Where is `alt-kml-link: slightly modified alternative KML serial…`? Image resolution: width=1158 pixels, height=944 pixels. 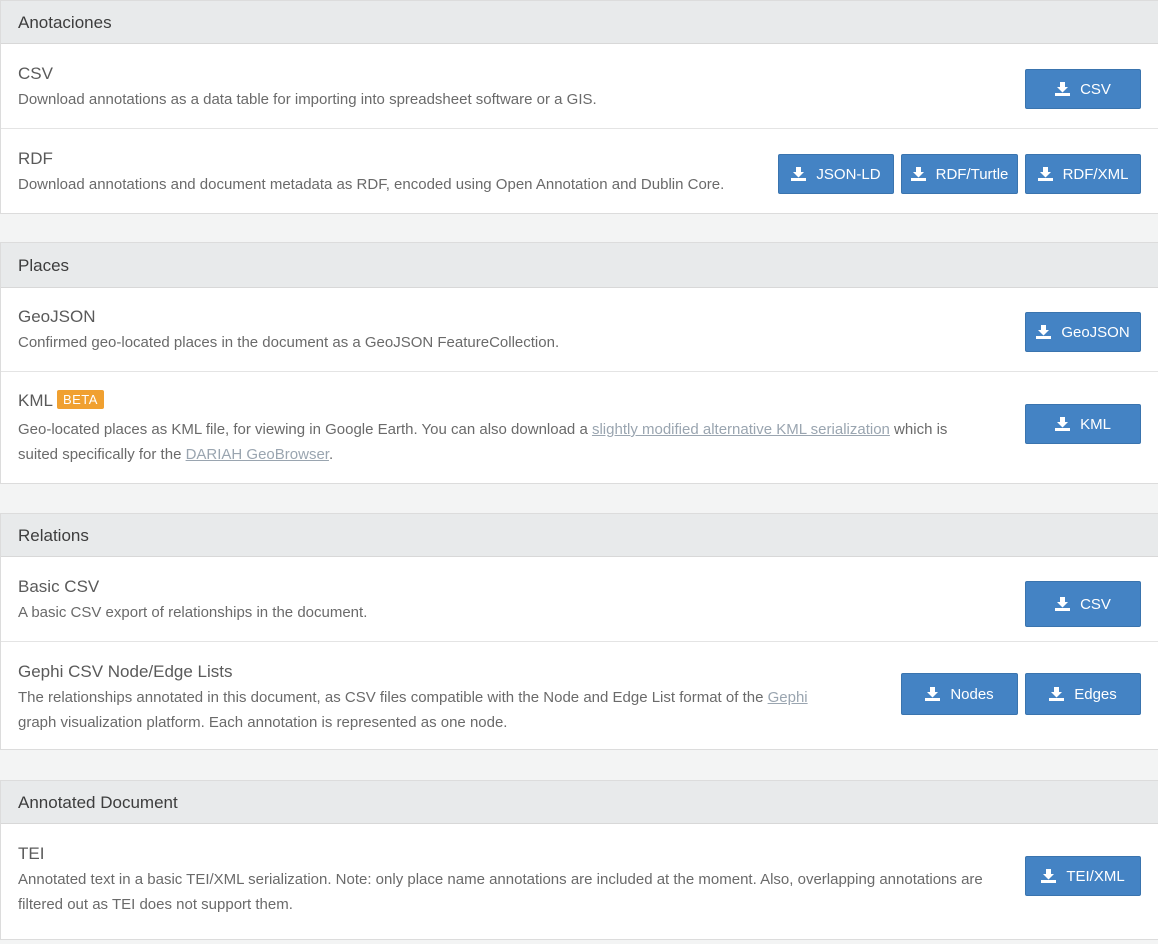 alt-kml-link: slightly modified alternative KML serial… is located at coordinates (741, 429).